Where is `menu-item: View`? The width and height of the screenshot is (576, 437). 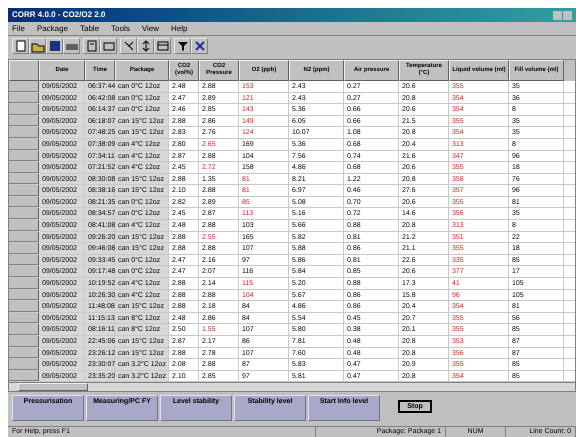
menu-item: View is located at coordinates (151, 28).